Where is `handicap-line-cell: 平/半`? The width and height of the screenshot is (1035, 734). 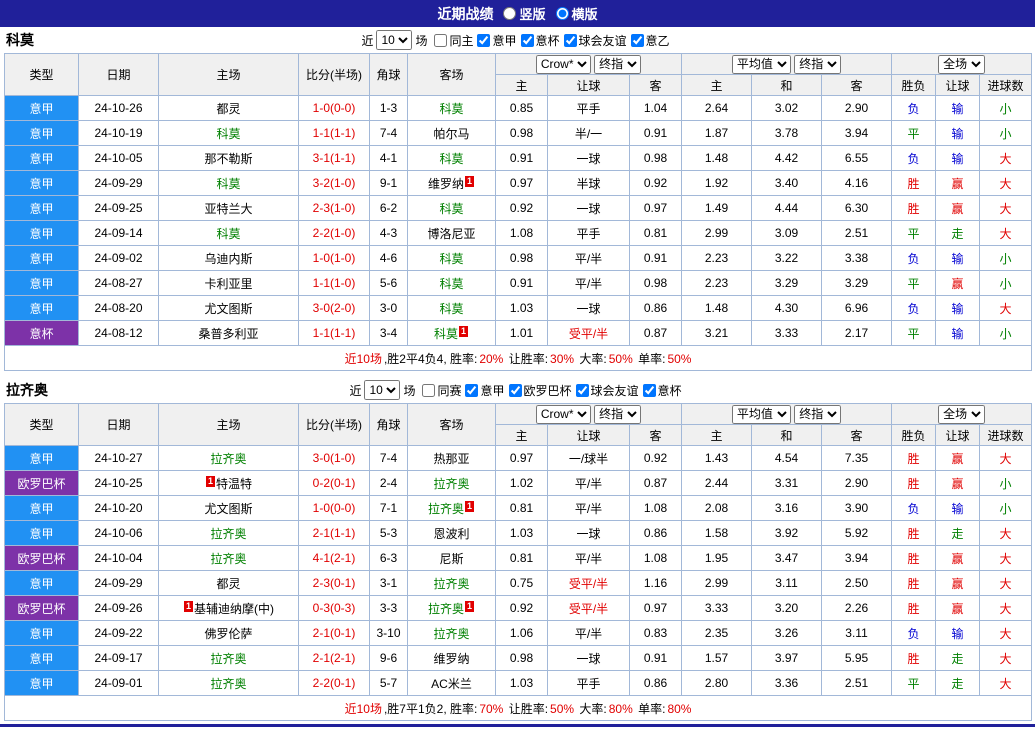 handicap-line-cell: 平/半 is located at coordinates (588, 258).